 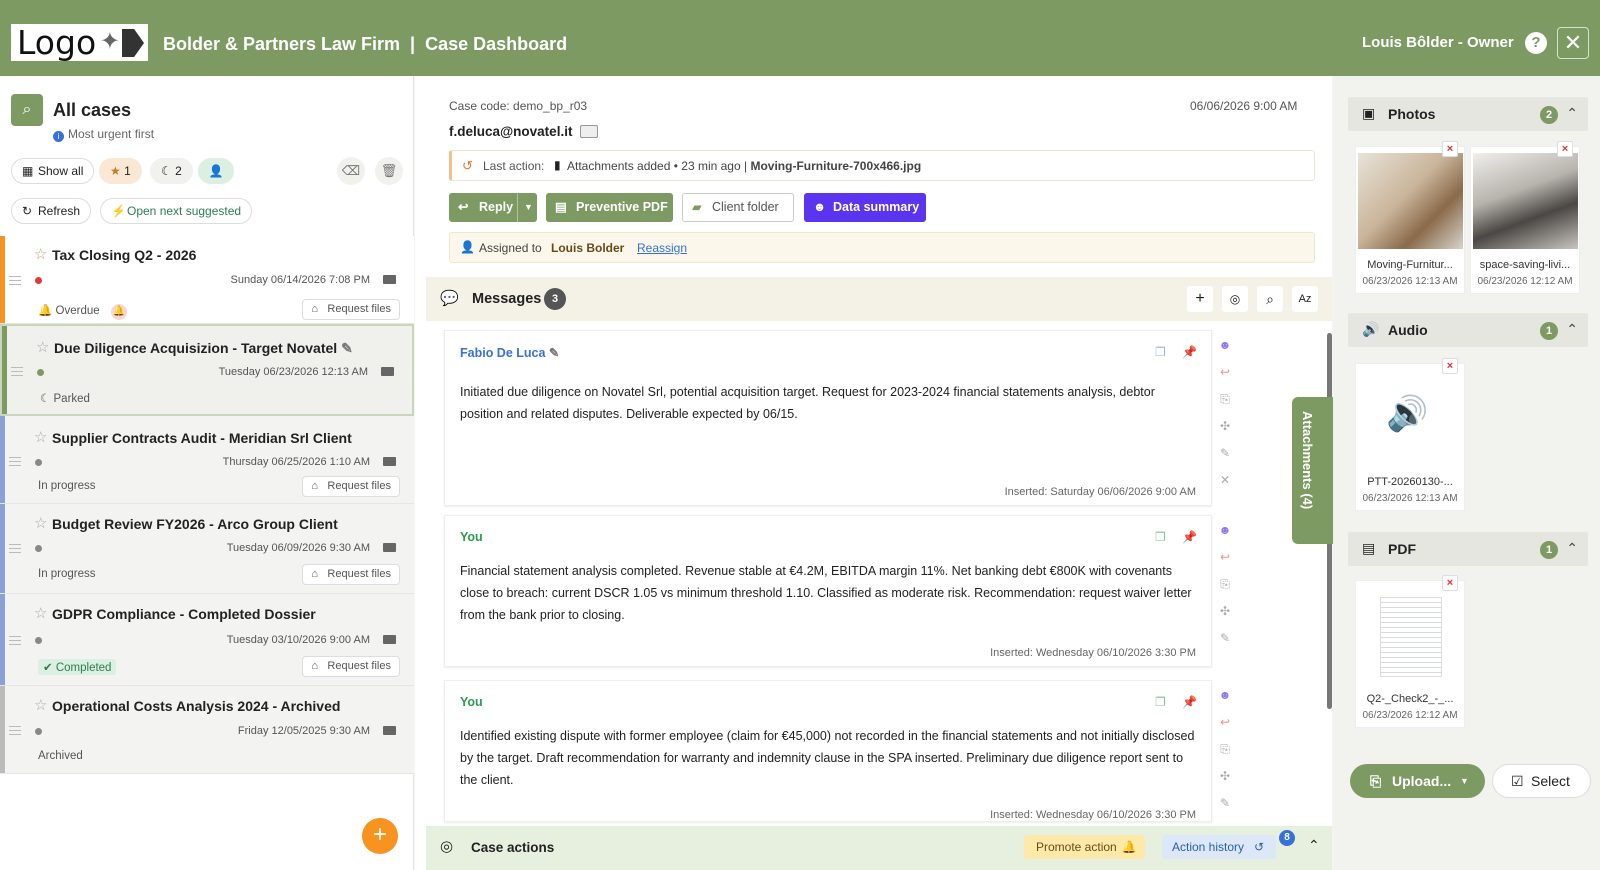 I want to click on preventive-pdf-button: ▤ Preventive PDF, so click(x=609, y=207).